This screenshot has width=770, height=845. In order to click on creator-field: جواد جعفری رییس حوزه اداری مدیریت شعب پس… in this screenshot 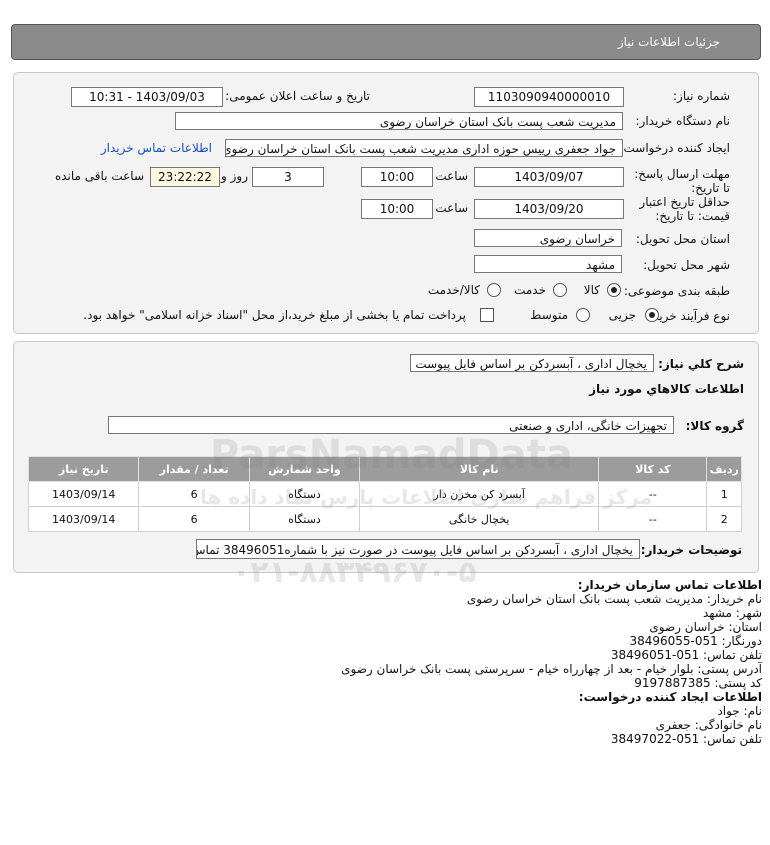, I will do `click(424, 148)`.